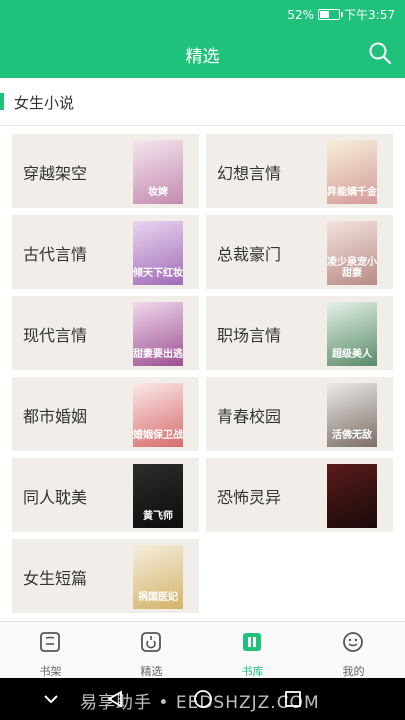 Image resolution: width=405 pixels, height=720 pixels. Describe the element at coordinates (158, 273) in the screenshot. I see `book-cover-title: 倾天下红妆` at that location.